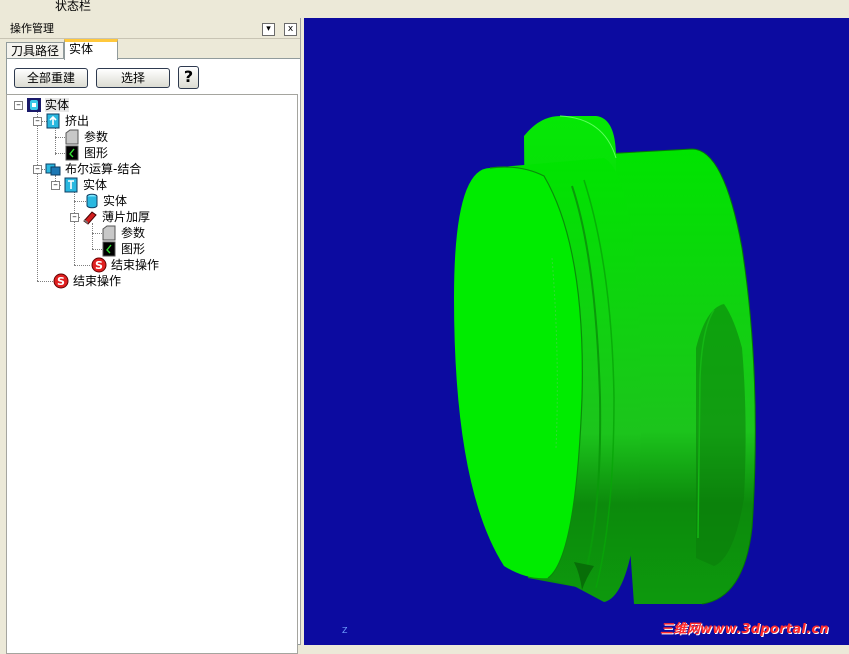 The width and height of the screenshot is (849, 654). Describe the element at coordinates (34, 105) in the screenshot. I see `solids-root-icon` at that location.